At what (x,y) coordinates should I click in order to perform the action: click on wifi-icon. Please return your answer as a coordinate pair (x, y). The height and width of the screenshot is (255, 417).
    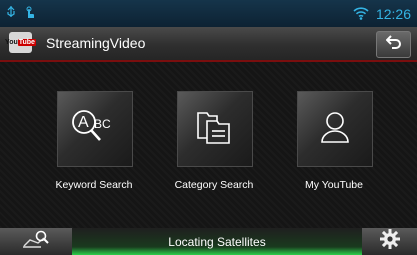
    Looking at the image, I should click on (361, 13).